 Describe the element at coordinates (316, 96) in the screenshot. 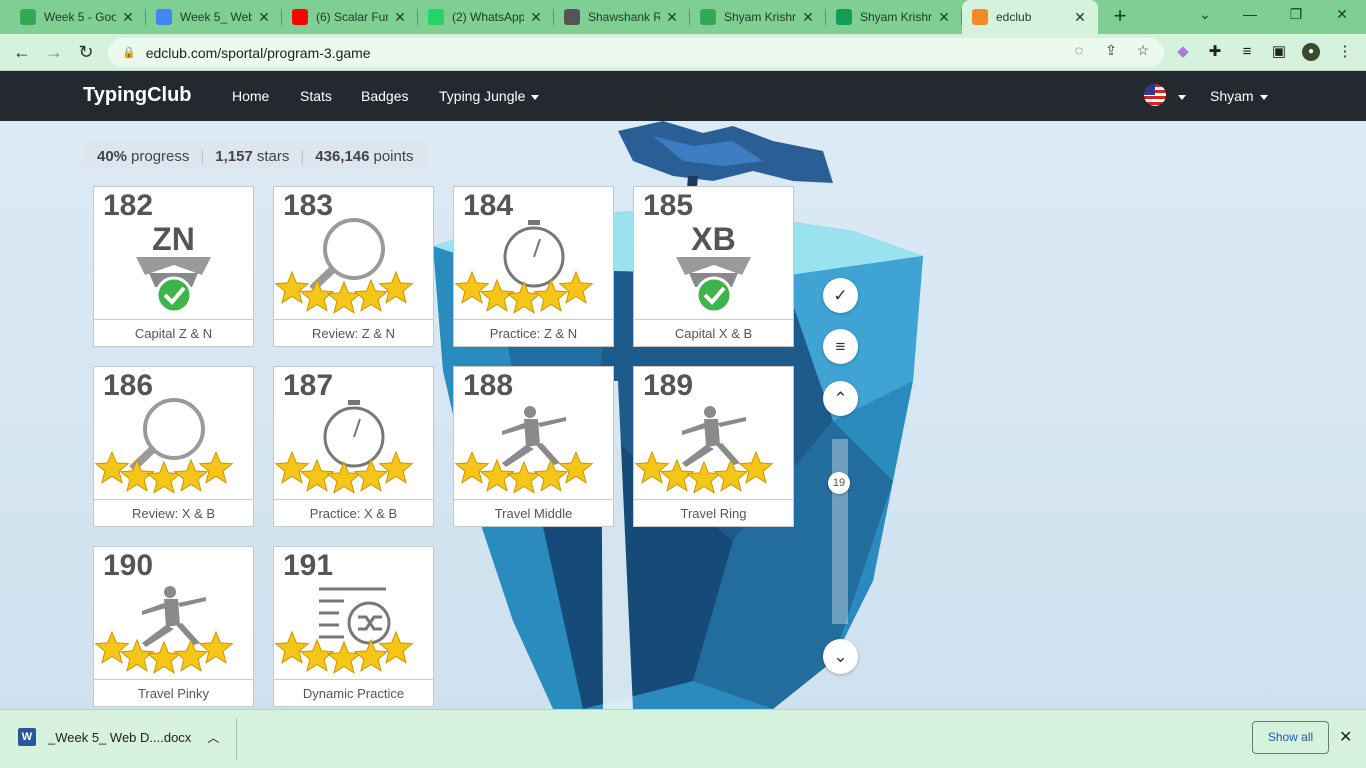

I see `nav-stats: Stats` at that location.